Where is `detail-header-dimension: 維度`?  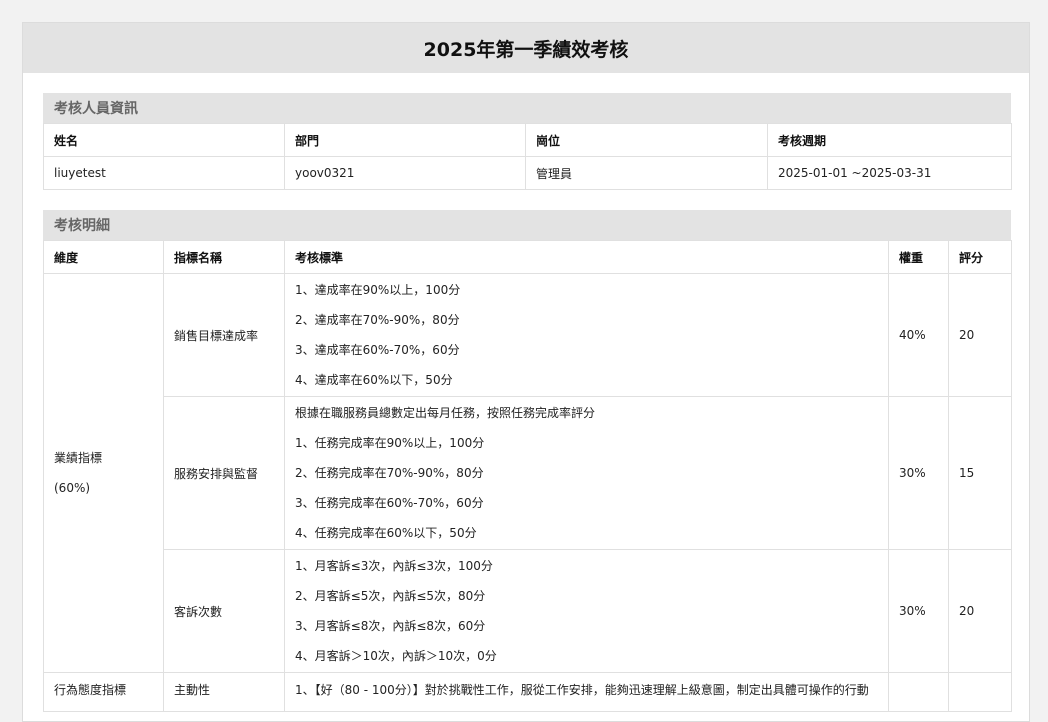 detail-header-dimension: 維度 is located at coordinates (103, 257).